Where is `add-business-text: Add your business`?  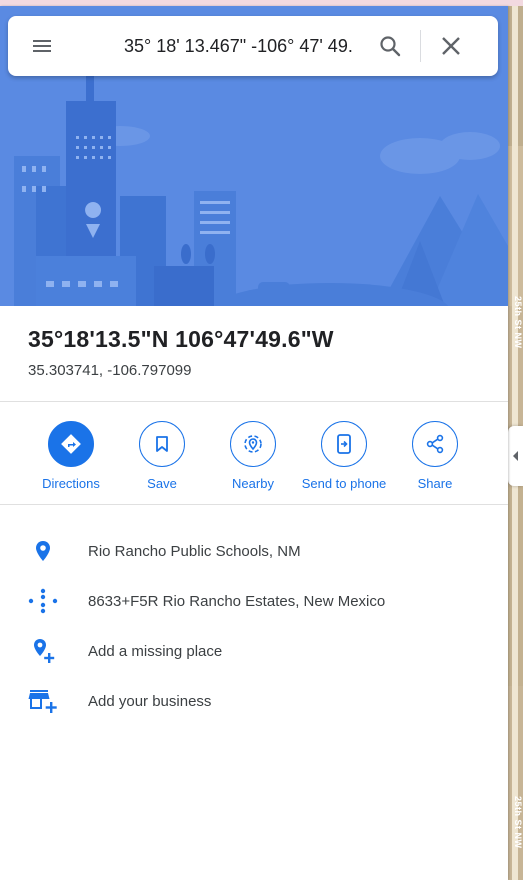
add-business-text: Add your business is located at coordinates (150, 701).